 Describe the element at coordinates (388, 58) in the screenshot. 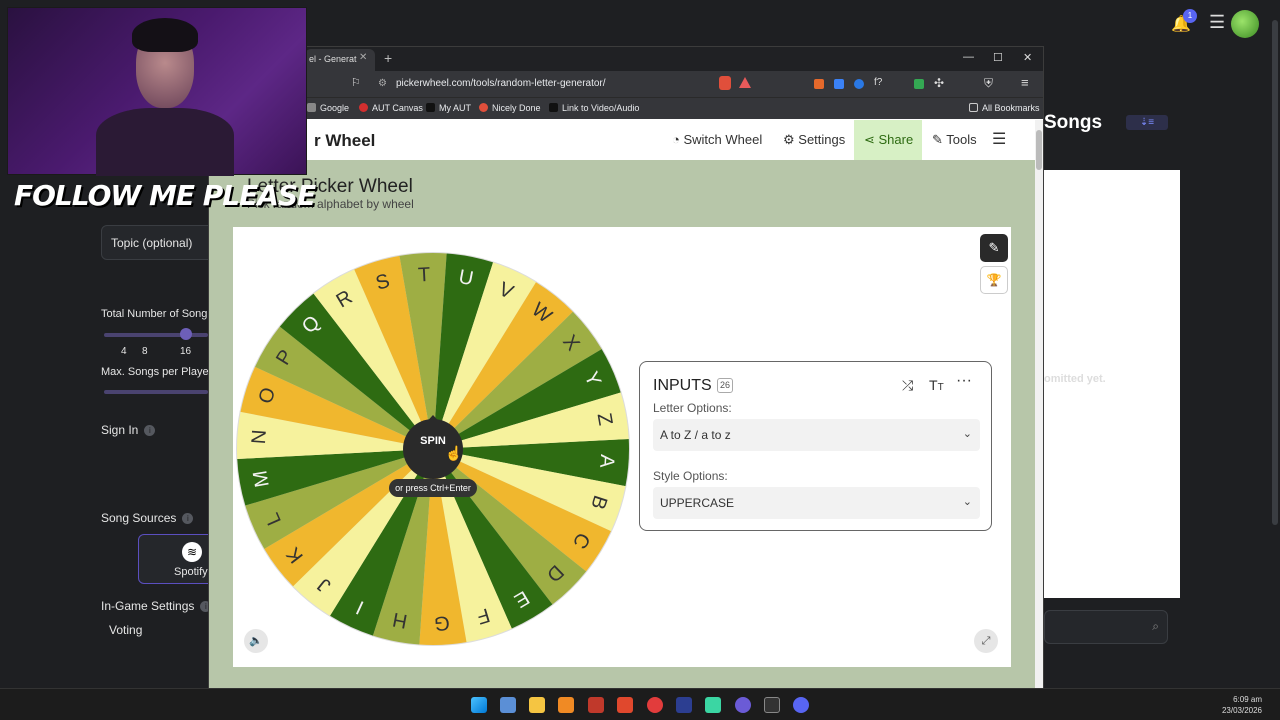

I see `new-tab-icon: +` at that location.